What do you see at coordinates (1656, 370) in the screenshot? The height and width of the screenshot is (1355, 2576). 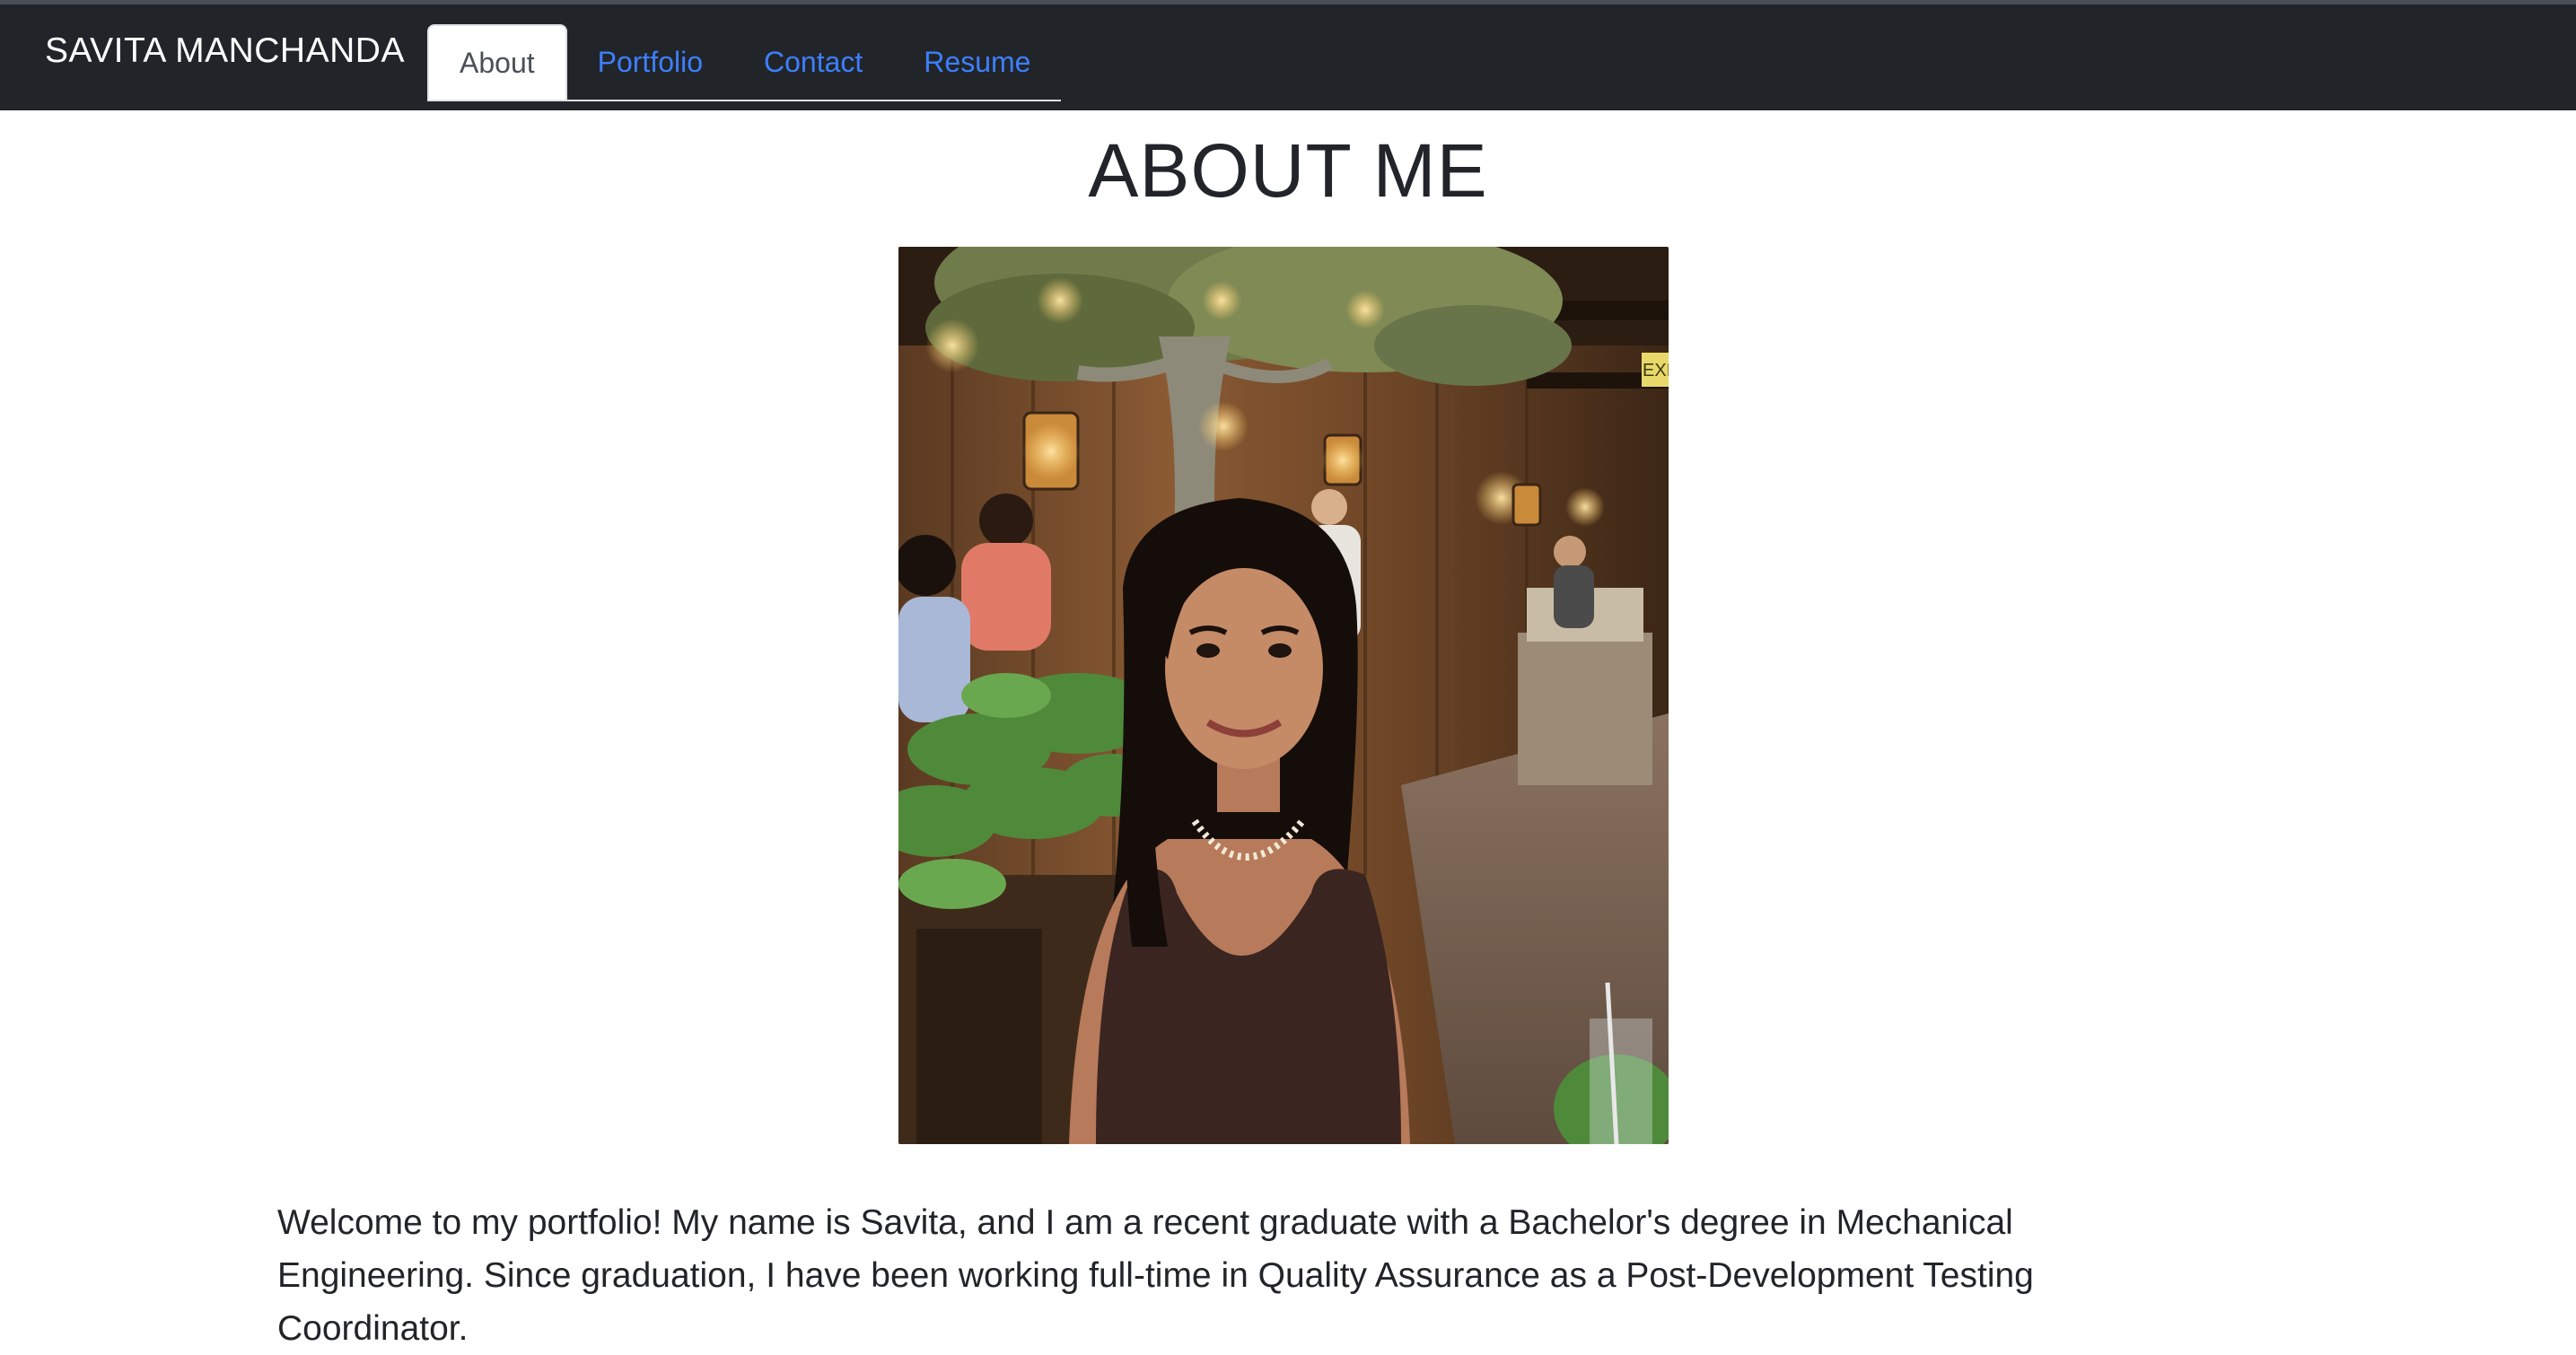 I see `exit-sign: EXIT` at bounding box center [1656, 370].